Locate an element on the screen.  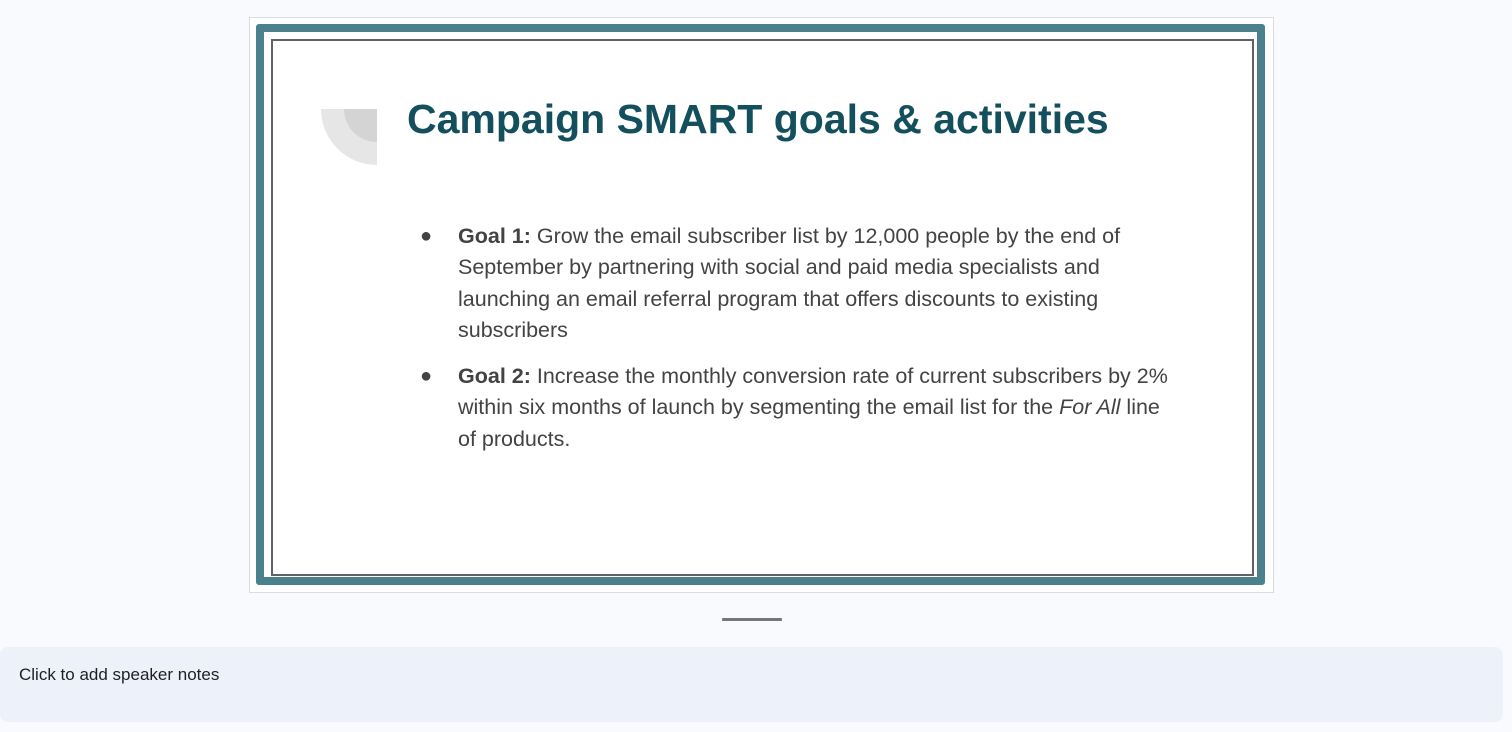
bullet-lead: Goal 1: is located at coordinates (494, 236).